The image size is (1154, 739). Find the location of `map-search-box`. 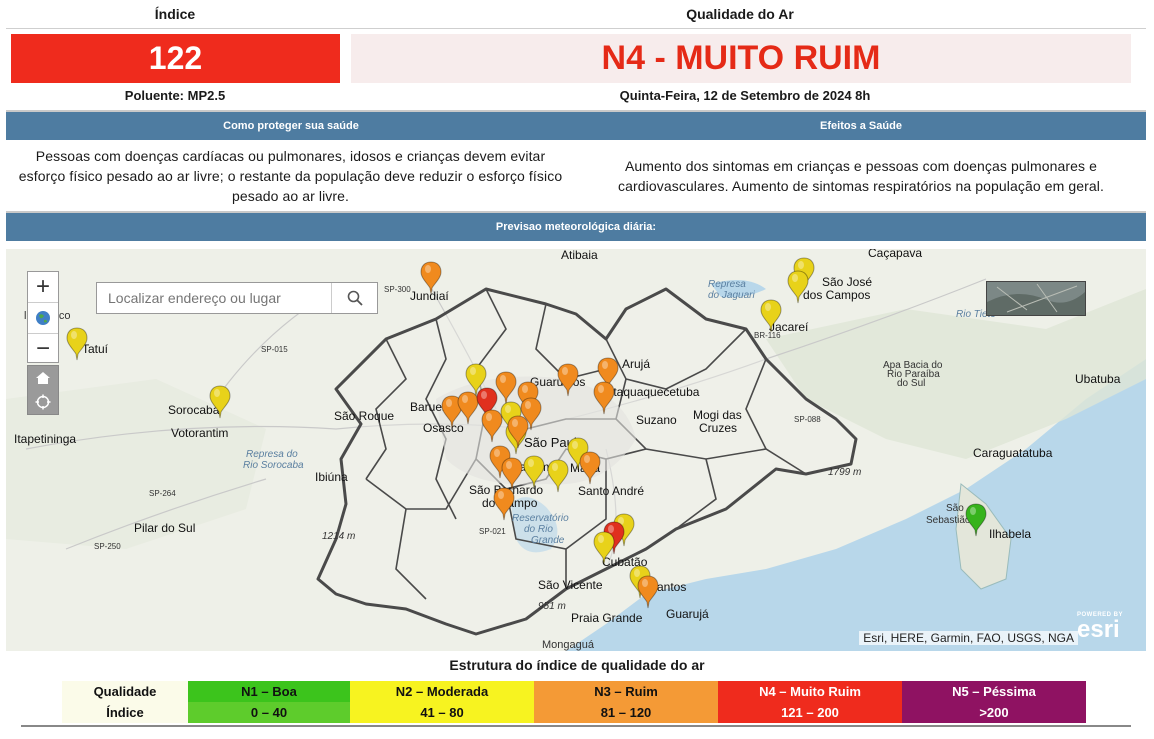

map-search-box is located at coordinates (237, 298).